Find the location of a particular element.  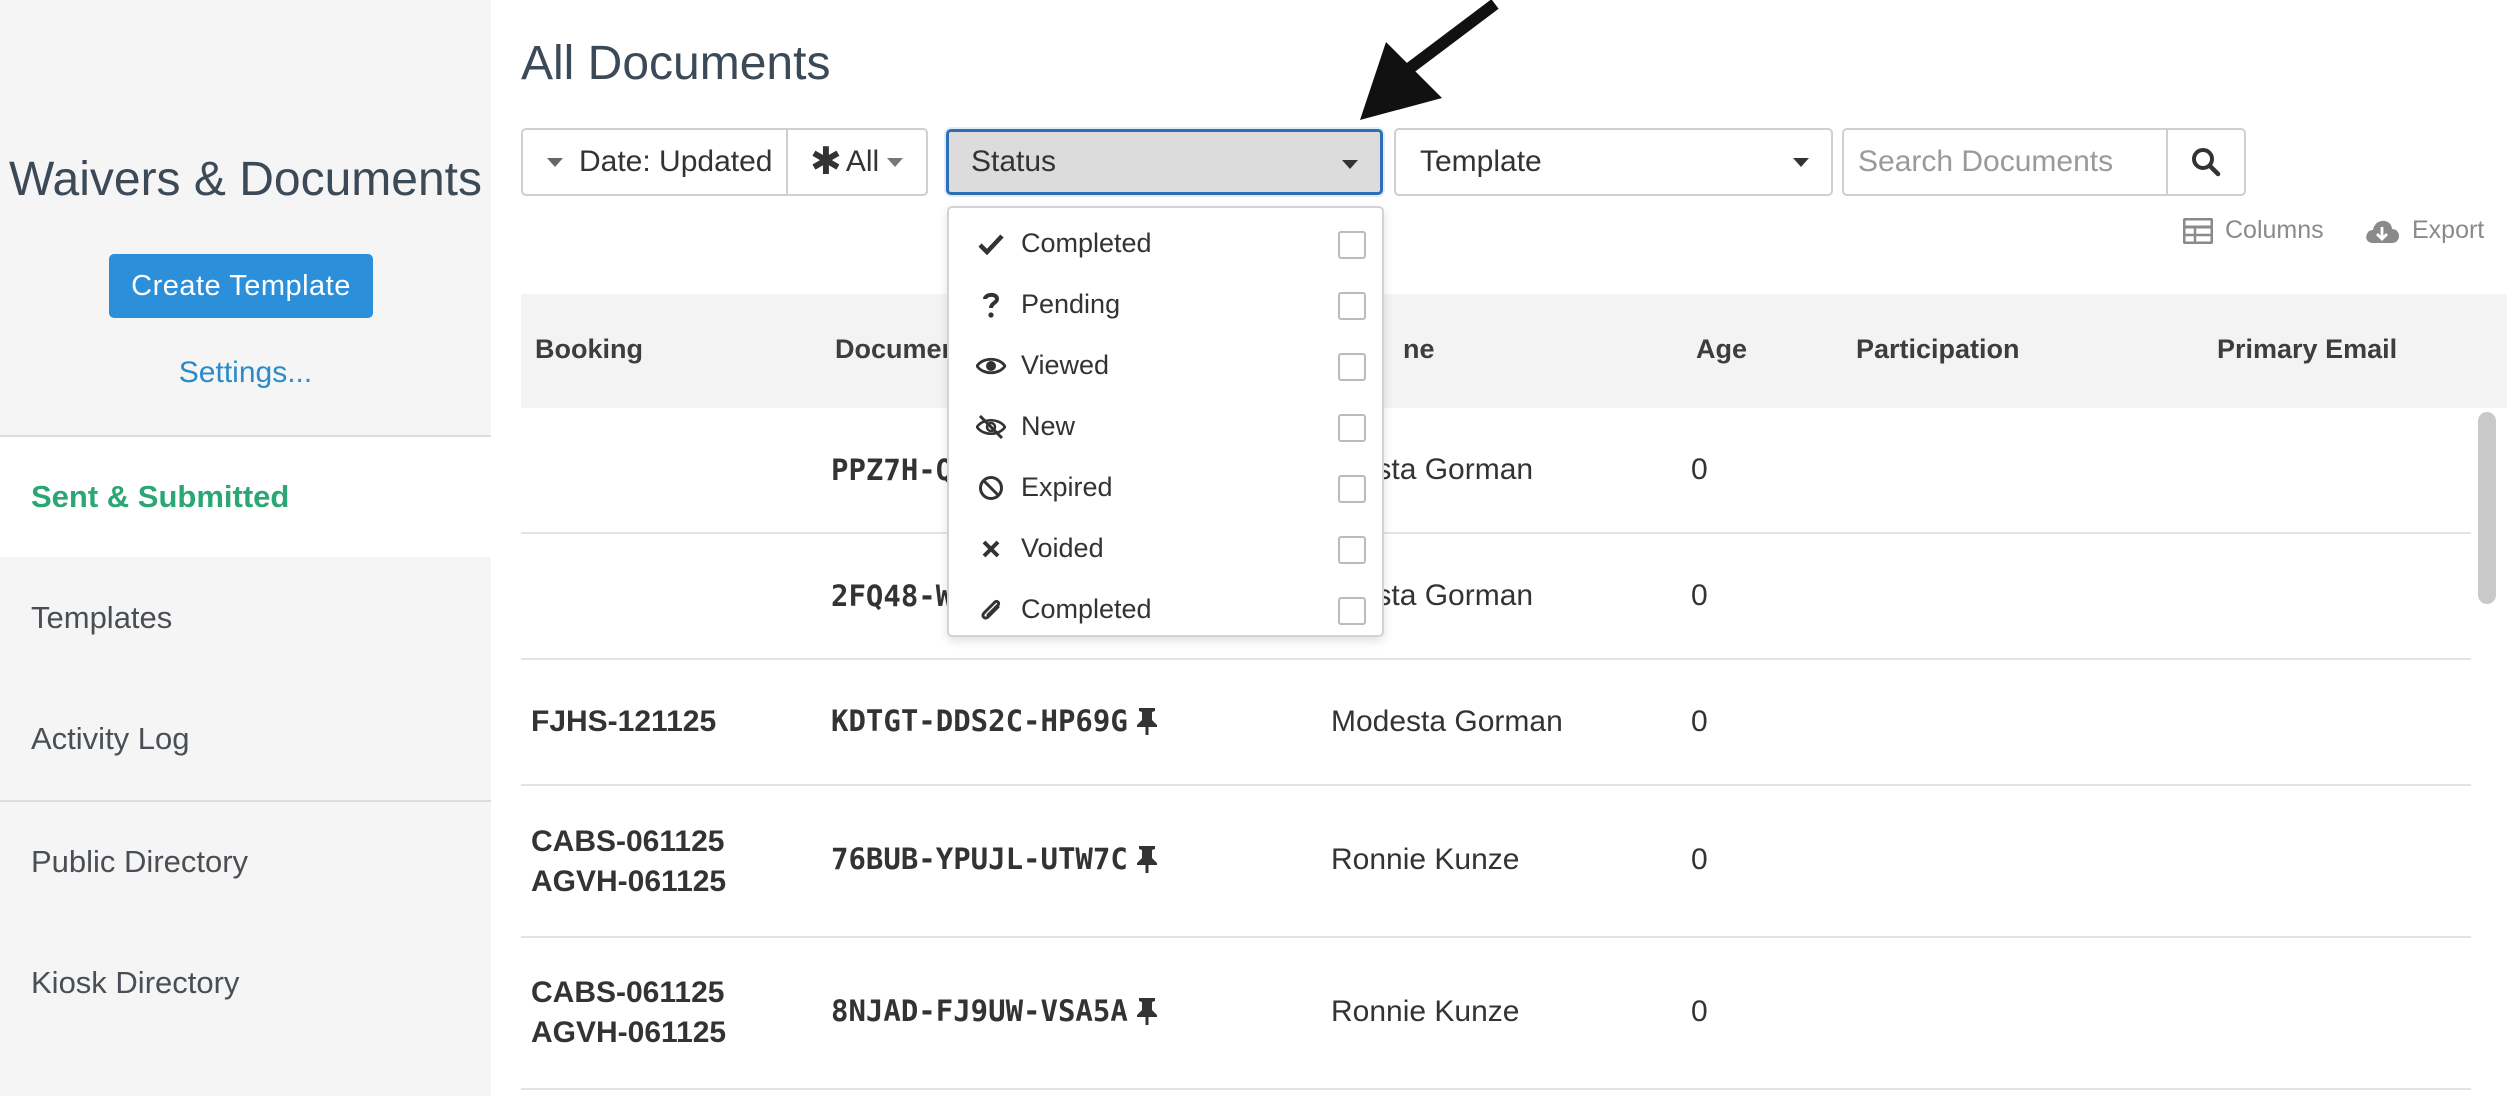

sidebar-item-kiosk-directory: Kiosk Directory is located at coordinates (245, 983).